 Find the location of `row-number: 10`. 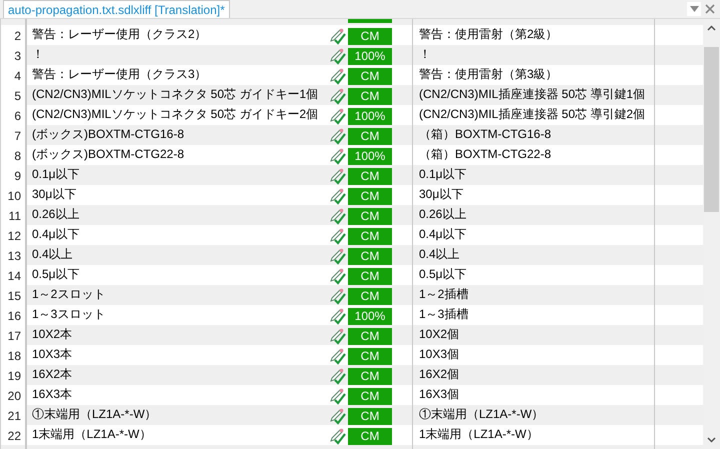

row-number: 10 is located at coordinates (13, 196).